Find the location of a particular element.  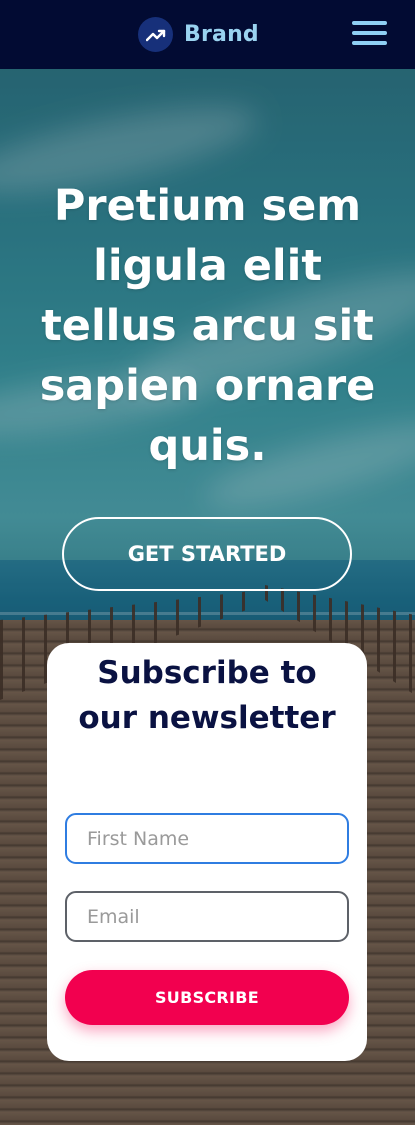

hamburger-menu-icon is located at coordinates (369, 34).